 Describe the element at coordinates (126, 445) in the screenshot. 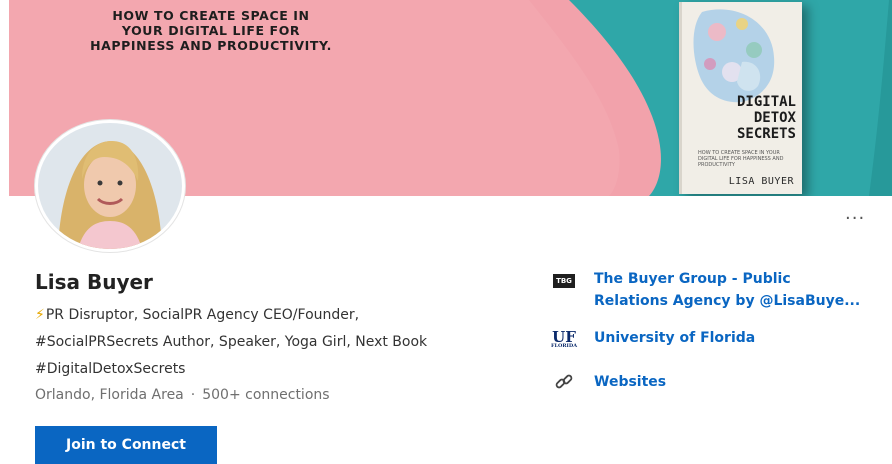

I see `join-to-connect-button: Join to Connect` at that location.